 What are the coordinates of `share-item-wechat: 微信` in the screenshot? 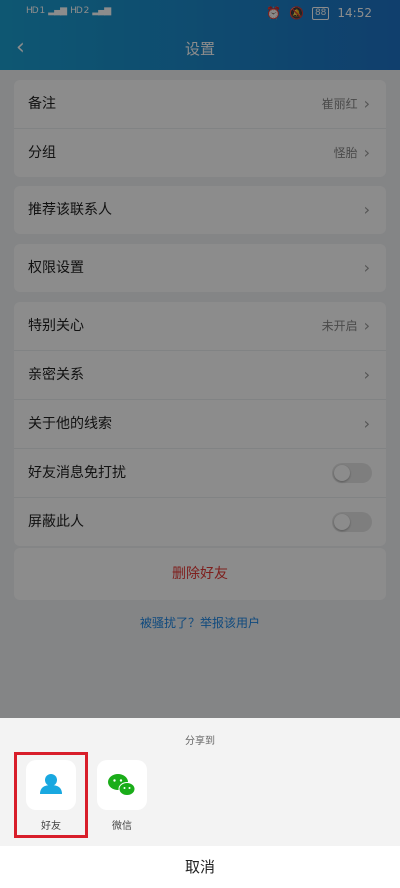 It's located at (122, 796).